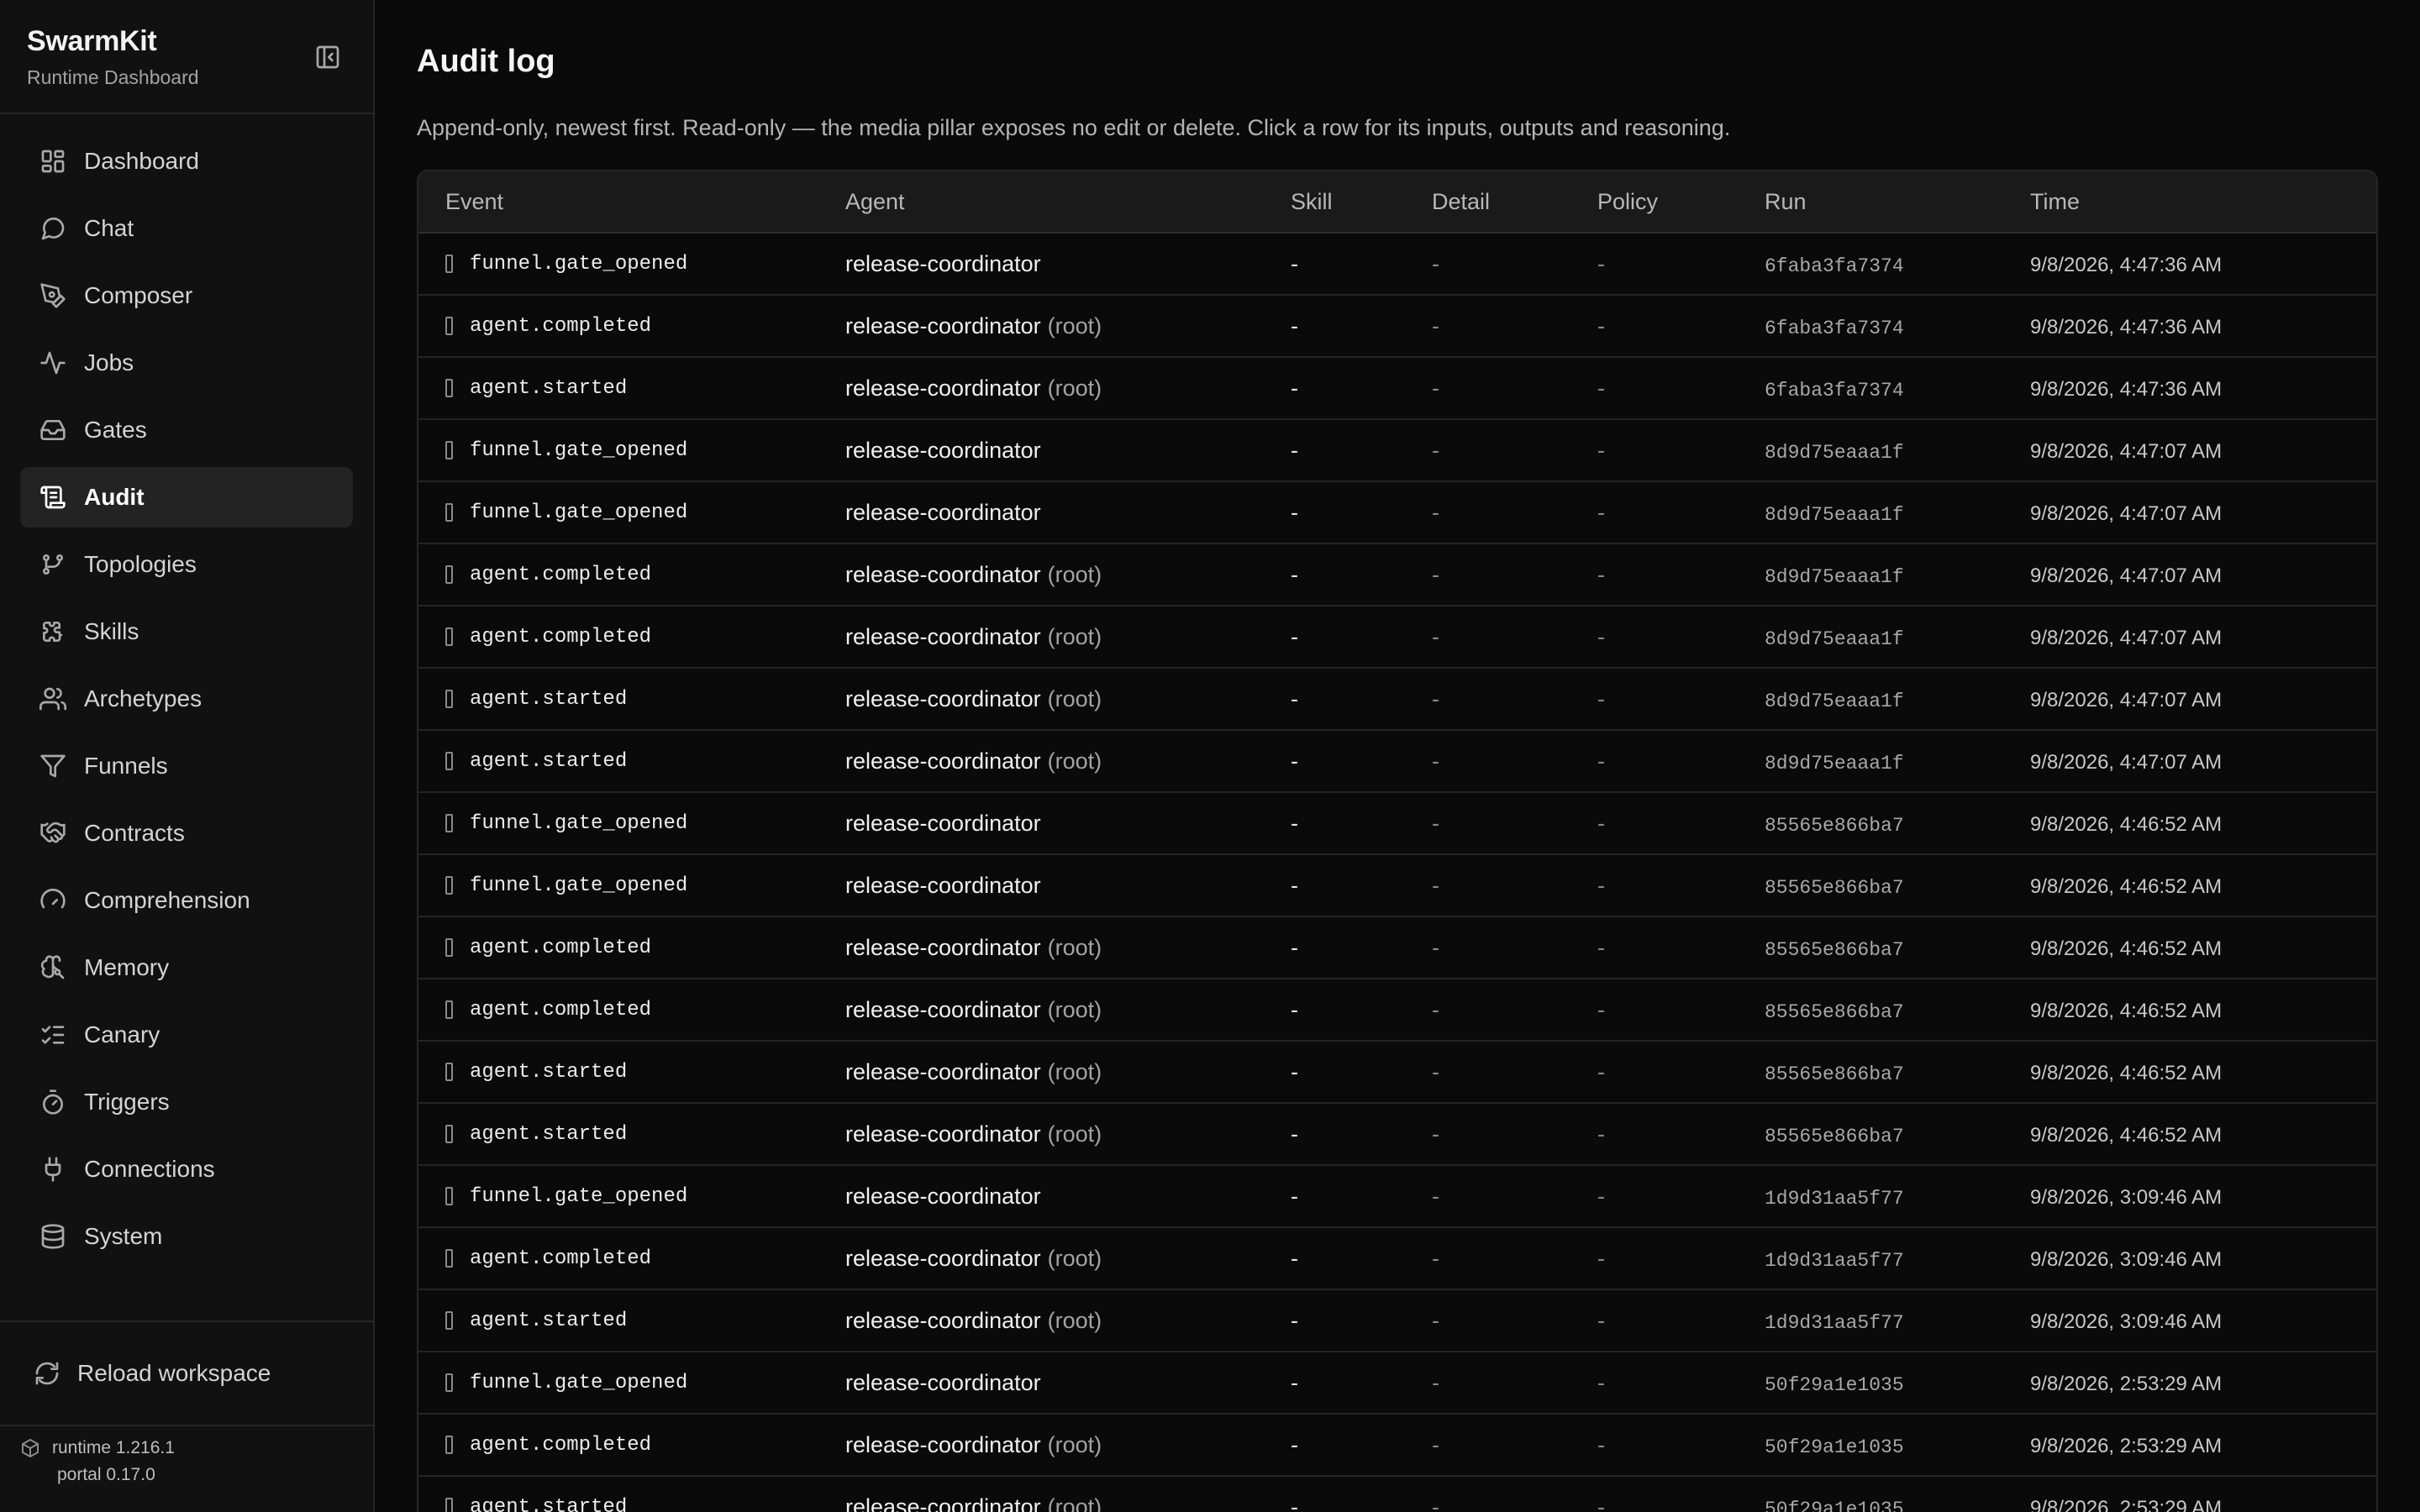 The width and height of the screenshot is (2420, 1512). What do you see at coordinates (1870, 699) in the screenshot?
I see `run-cell: 8d9d75eaaa1f` at bounding box center [1870, 699].